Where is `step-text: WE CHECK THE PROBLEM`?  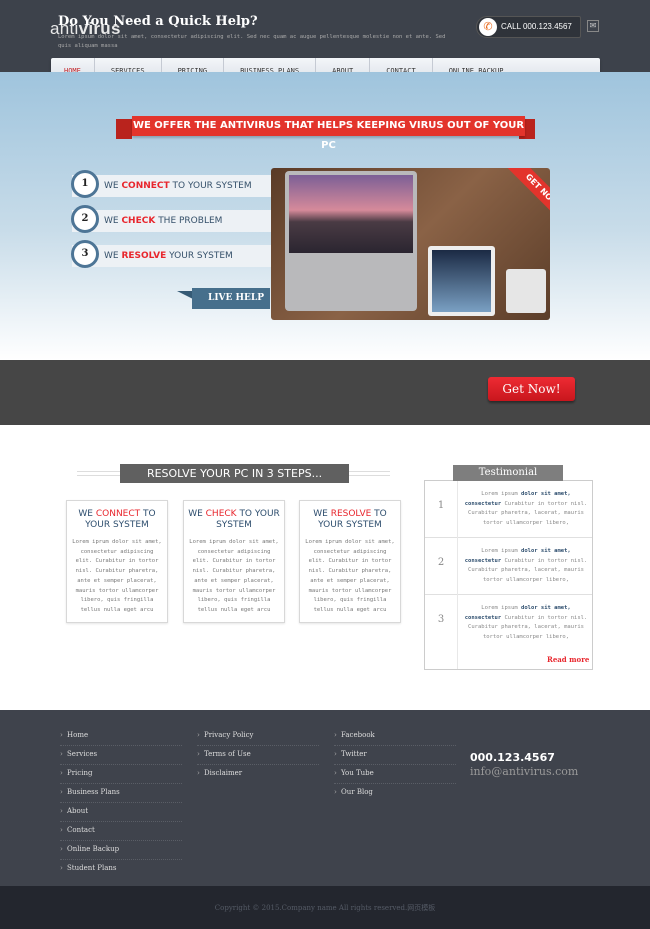
step-text: WE CHECK THE PROBLEM is located at coordinates (163, 221).